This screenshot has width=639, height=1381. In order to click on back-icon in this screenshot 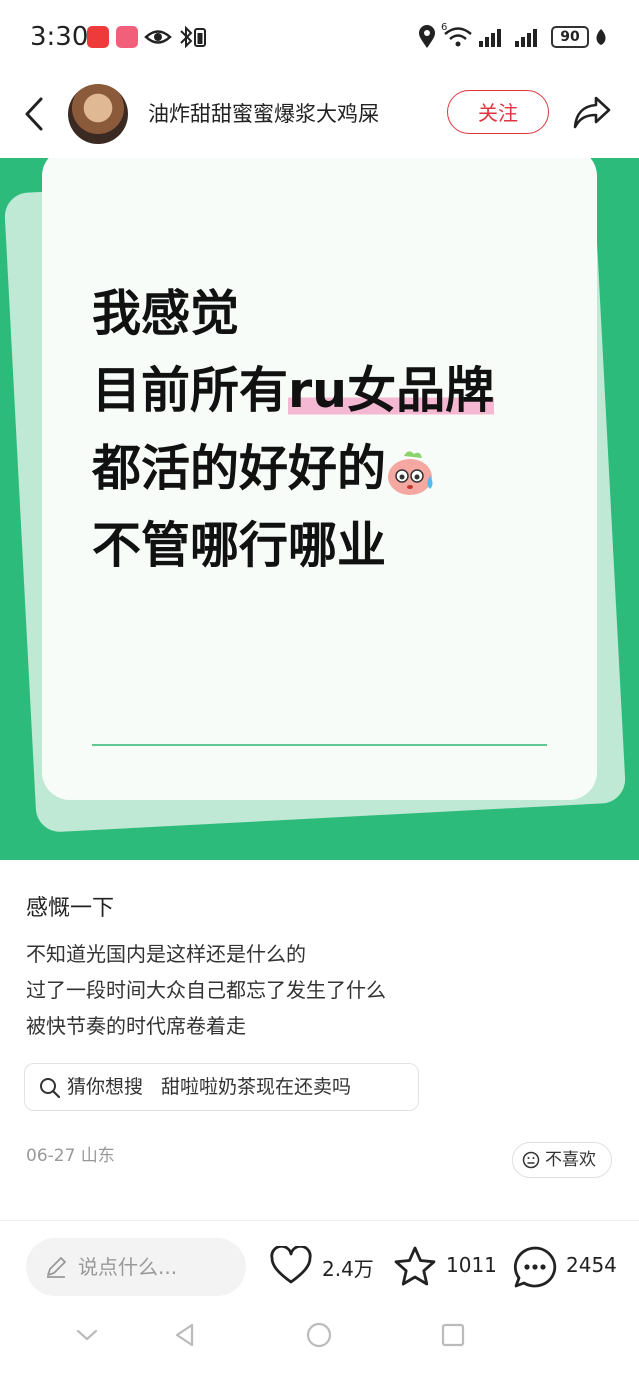, I will do `click(34, 114)`.